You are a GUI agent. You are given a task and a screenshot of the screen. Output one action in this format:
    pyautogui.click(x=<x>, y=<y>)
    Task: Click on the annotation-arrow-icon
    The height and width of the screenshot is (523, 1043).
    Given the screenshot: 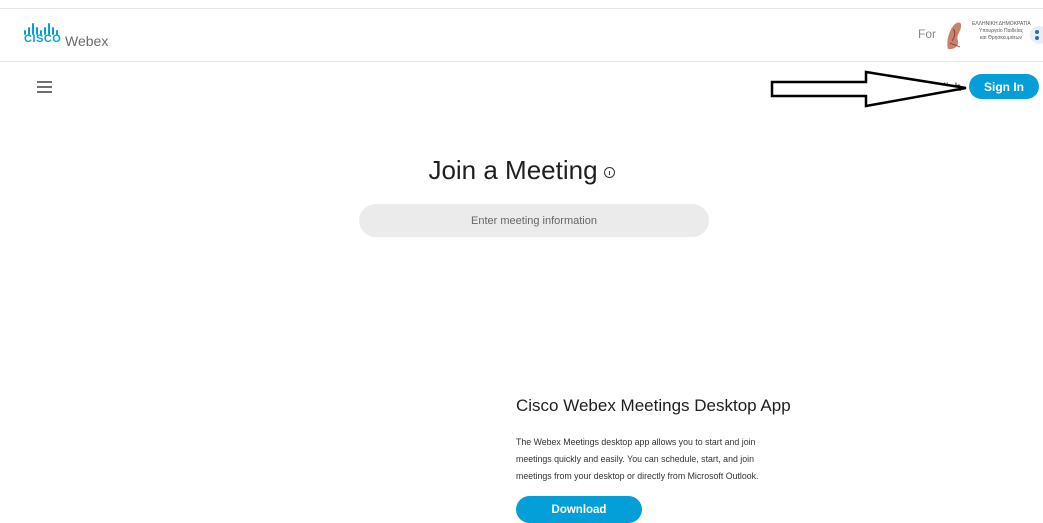 What is the action you would take?
    pyautogui.click(x=868, y=89)
    